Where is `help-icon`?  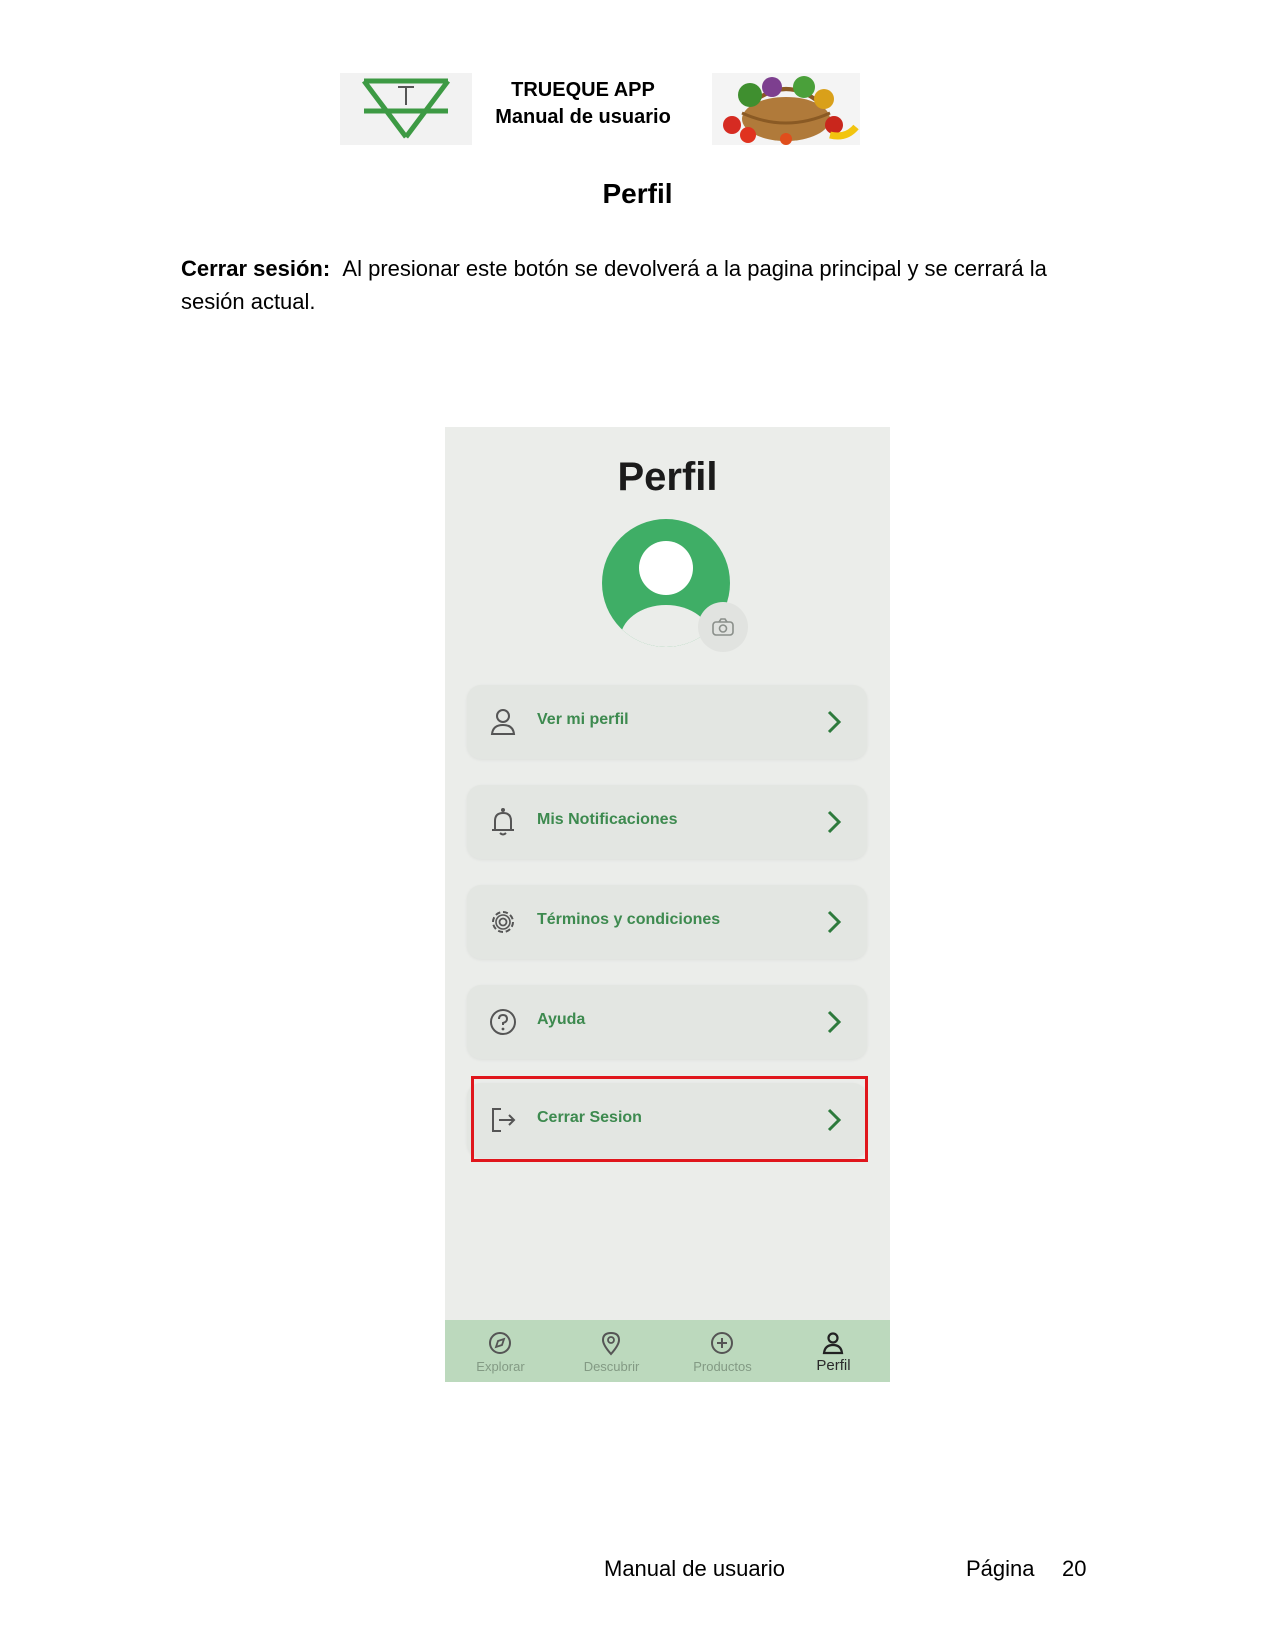 help-icon is located at coordinates (503, 1022).